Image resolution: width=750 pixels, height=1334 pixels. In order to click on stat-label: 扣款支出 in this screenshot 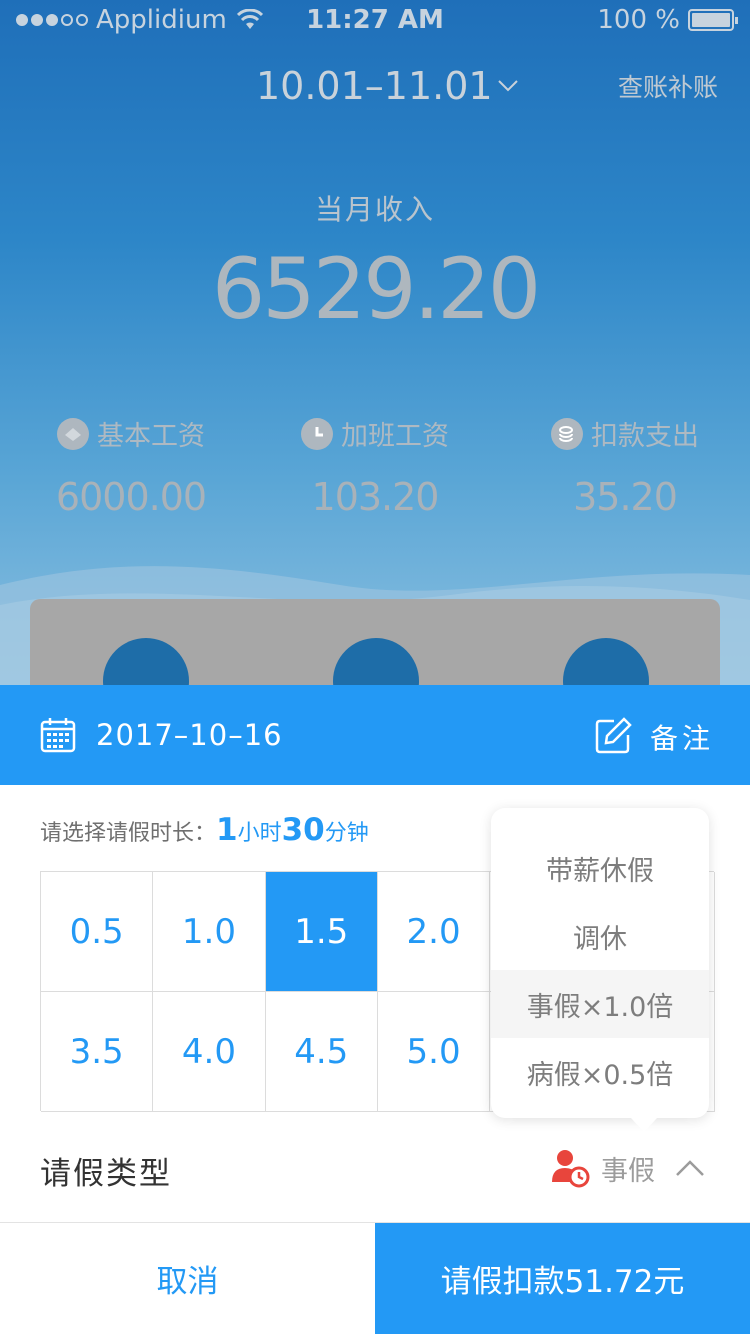, I will do `click(645, 436)`.